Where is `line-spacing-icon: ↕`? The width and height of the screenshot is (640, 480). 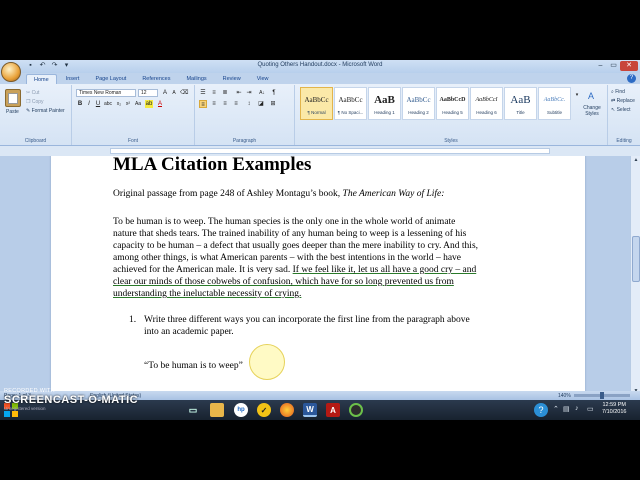
line-spacing-icon: ↕ is located at coordinates (249, 104).